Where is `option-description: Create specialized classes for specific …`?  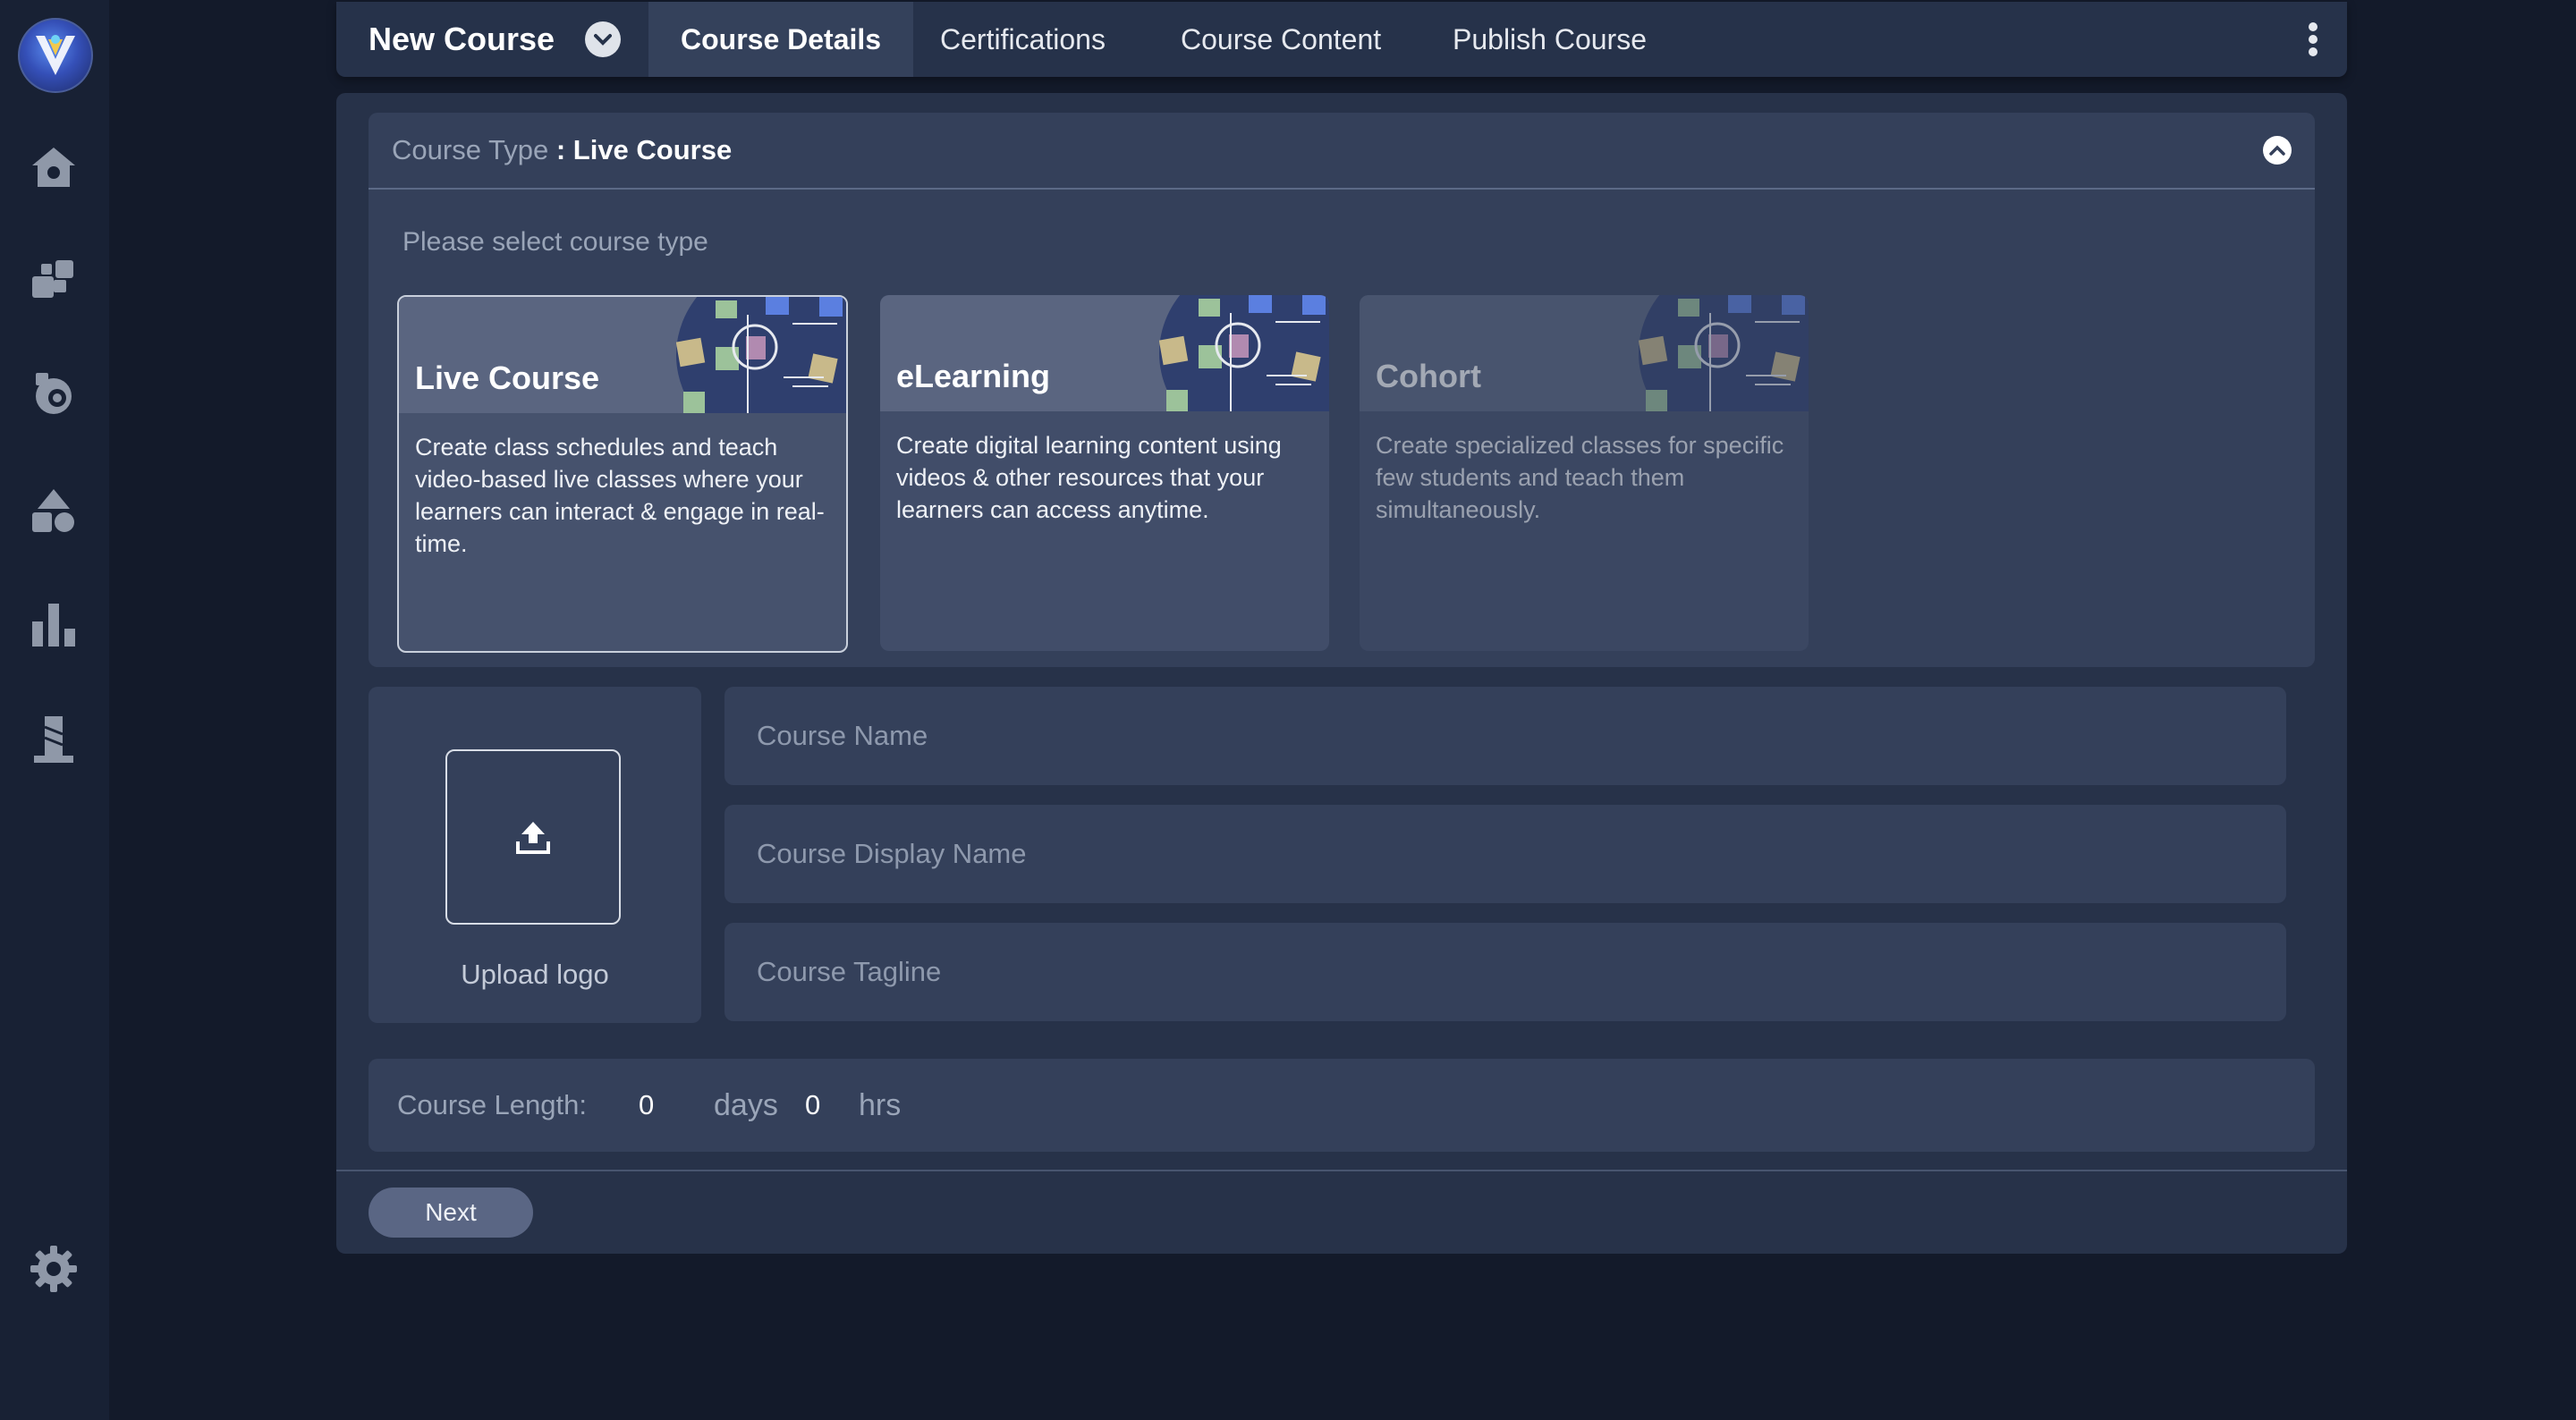
option-description: Create specialized classes for specific … is located at coordinates (1580, 477).